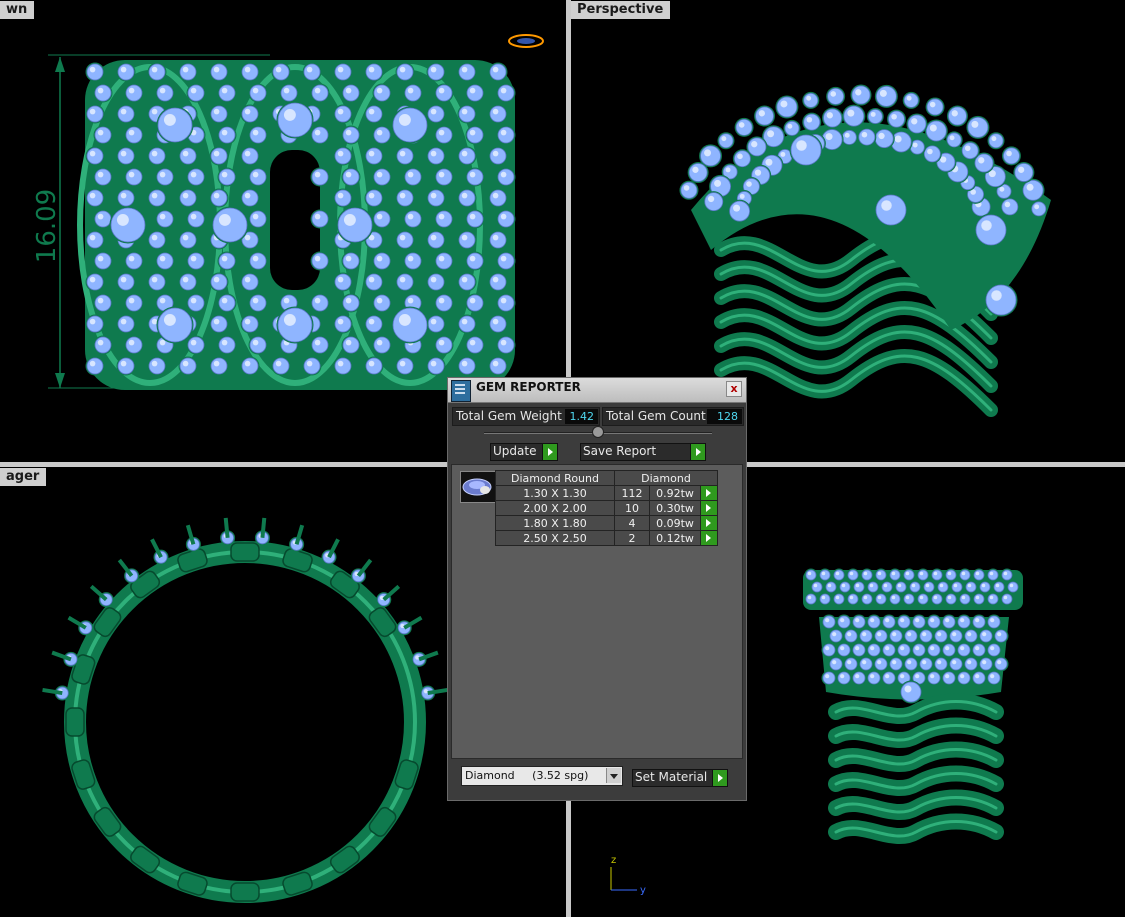 Image resolution: width=1125 pixels, height=917 pixels. What do you see at coordinates (555, 493) in the screenshot?
I see `gem-size: 1.30 X 1.30` at bounding box center [555, 493].